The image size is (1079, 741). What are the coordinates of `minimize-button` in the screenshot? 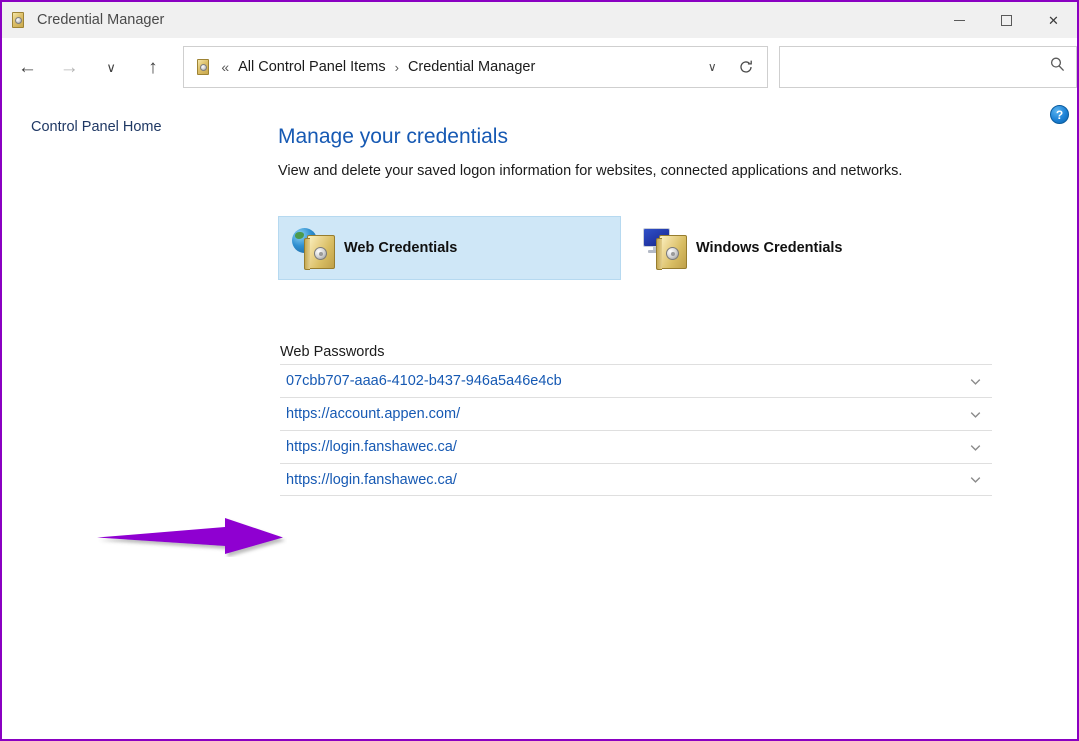 It's located at (959, 20).